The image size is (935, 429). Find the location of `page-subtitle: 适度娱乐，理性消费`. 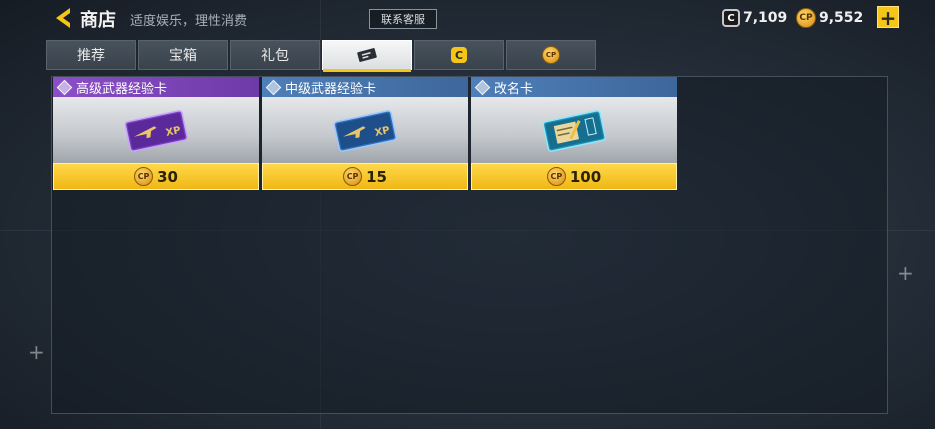

page-subtitle: 适度娱乐，理性消费 is located at coordinates (189, 21).